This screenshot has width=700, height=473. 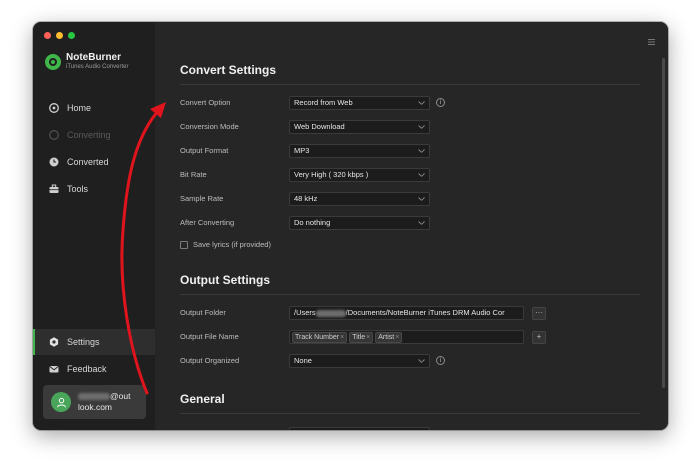 What do you see at coordinates (54, 108) in the screenshot?
I see `home-icon` at bounding box center [54, 108].